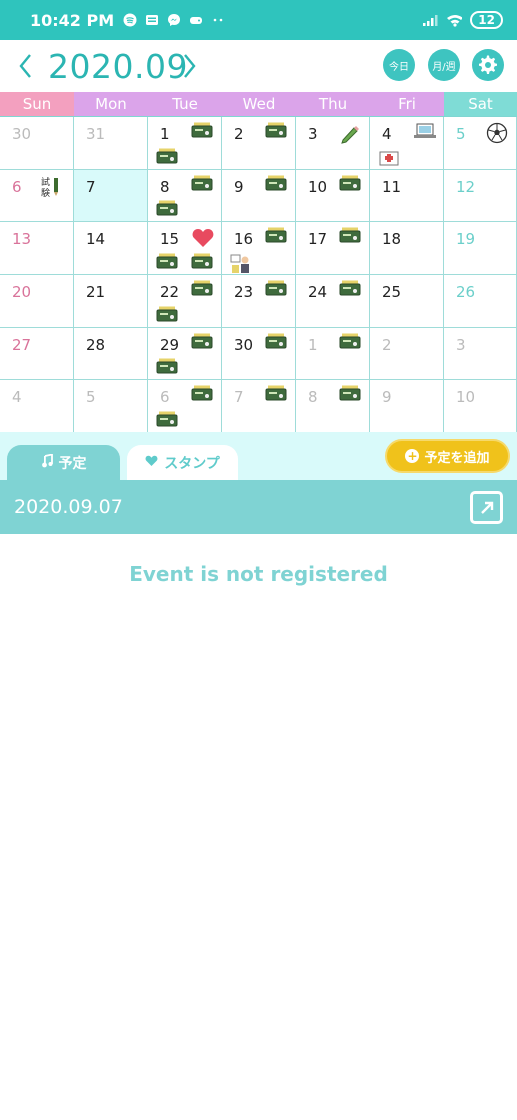  Describe the element at coordinates (37, 301) in the screenshot. I see `day-cell: 20` at that location.